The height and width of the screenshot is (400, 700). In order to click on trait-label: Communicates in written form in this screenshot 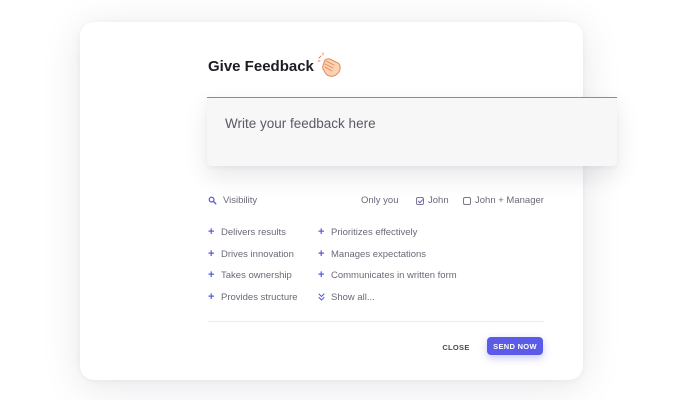, I will do `click(394, 275)`.